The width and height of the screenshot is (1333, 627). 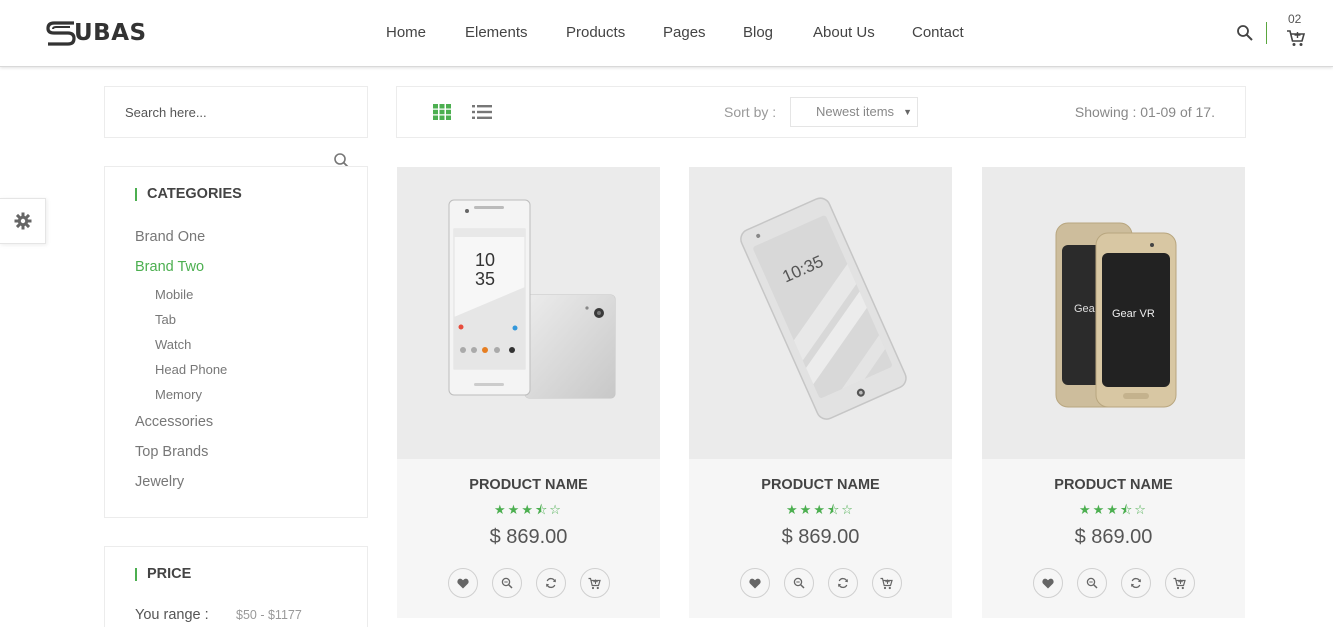 I want to click on subcategory-memory: Memory, so click(x=178, y=394).